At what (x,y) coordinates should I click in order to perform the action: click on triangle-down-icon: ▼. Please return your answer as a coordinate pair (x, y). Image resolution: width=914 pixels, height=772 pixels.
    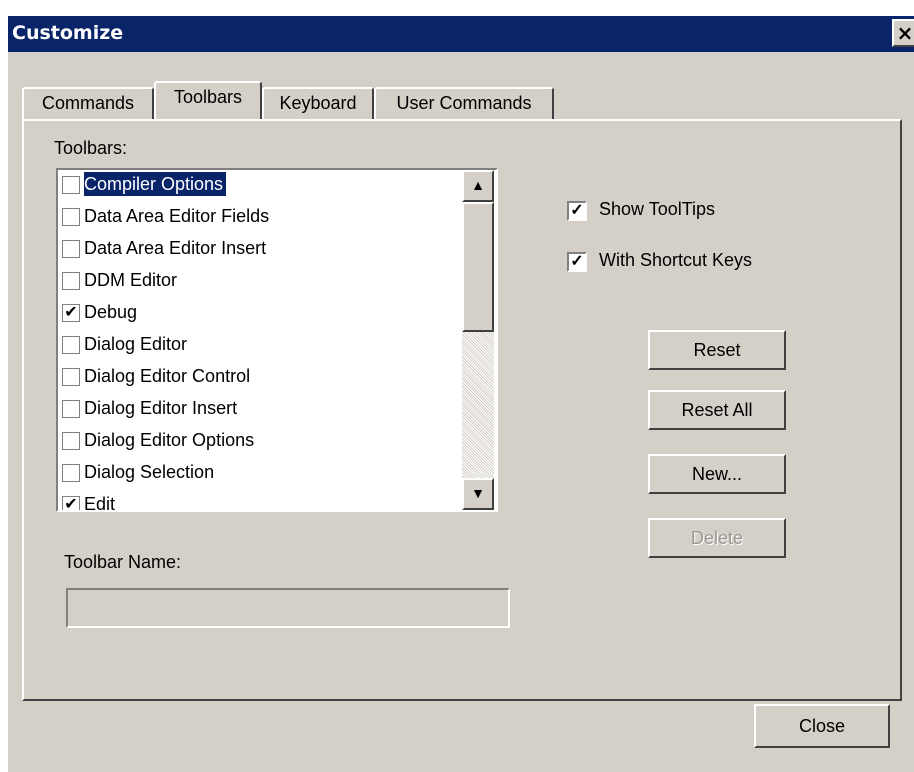
    Looking at the image, I should click on (478, 493).